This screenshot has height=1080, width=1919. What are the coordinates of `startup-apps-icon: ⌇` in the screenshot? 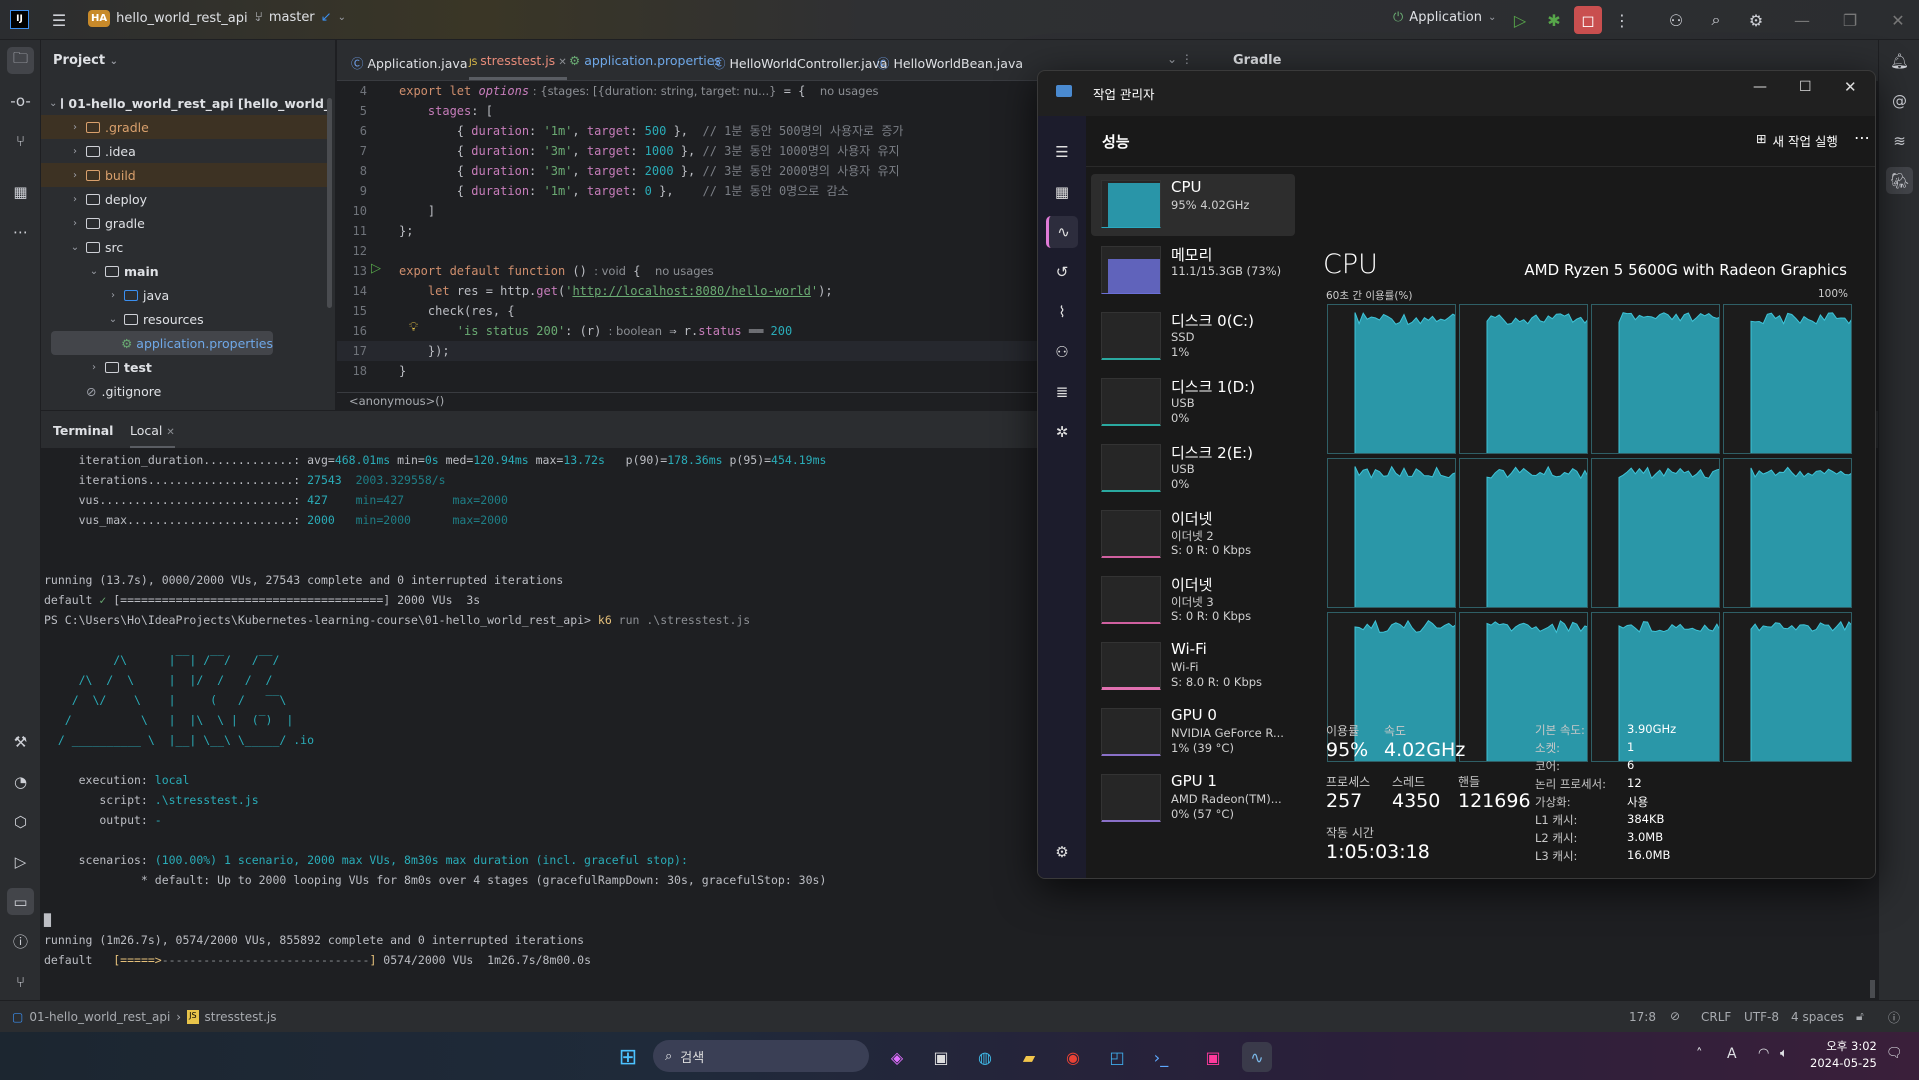 It's located at (1062, 312).